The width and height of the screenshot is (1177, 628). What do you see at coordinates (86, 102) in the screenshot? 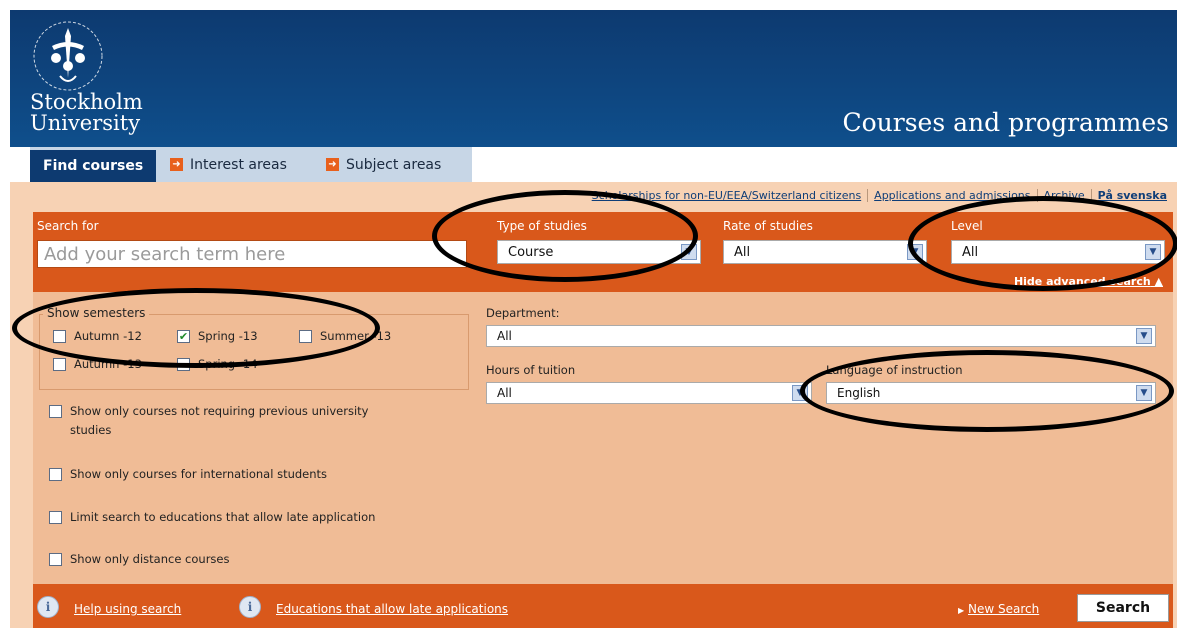
I see `university-name-line1: Stockholm` at bounding box center [86, 102].